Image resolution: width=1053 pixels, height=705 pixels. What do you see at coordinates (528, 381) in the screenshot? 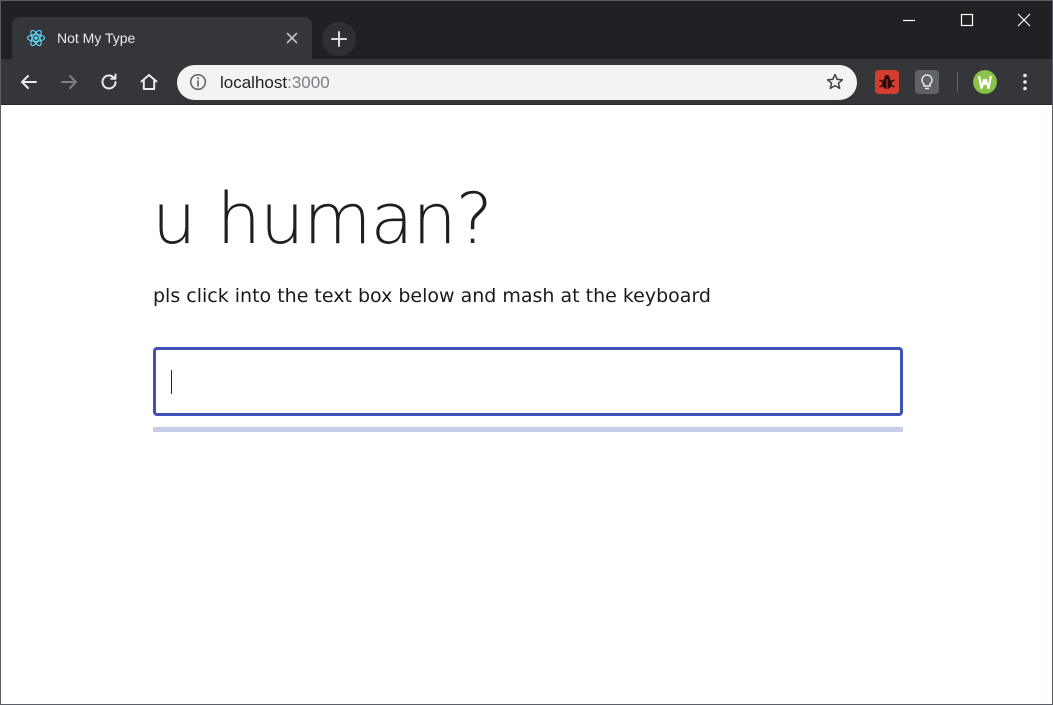
I see `mash-text-input` at bounding box center [528, 381].